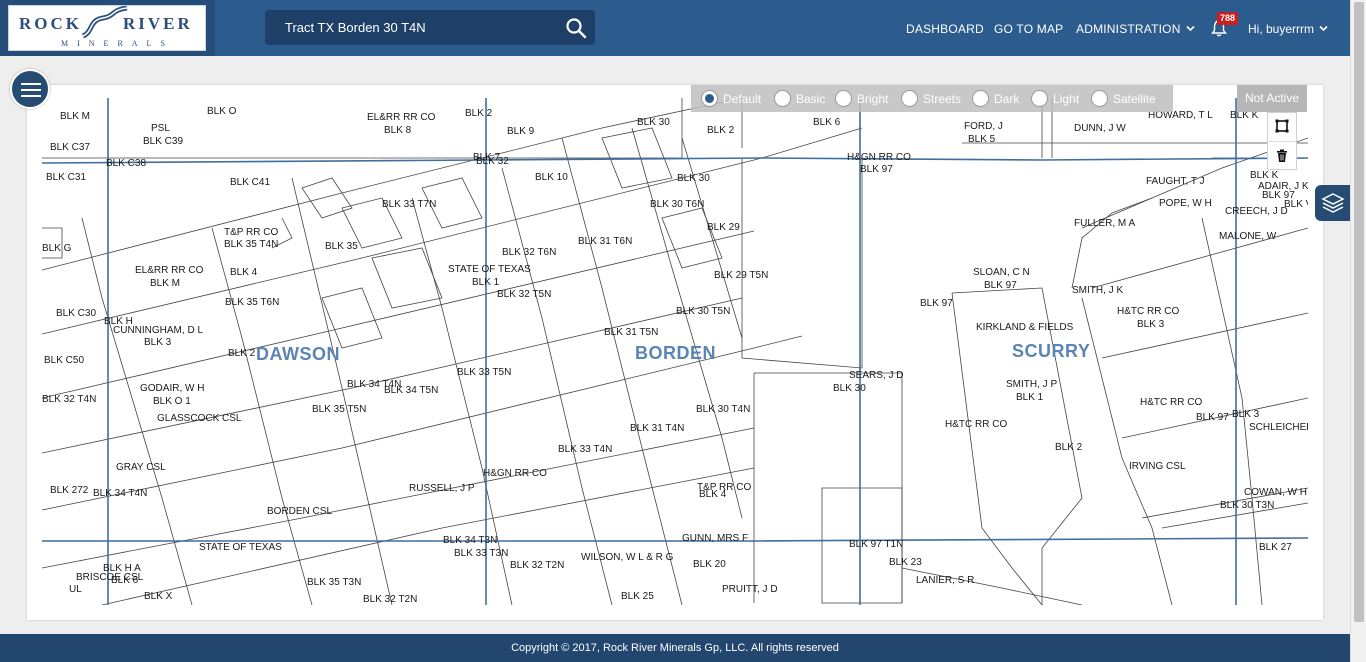  I want to click on parcel-label: BLK 30 T5N, so click(703, 311).